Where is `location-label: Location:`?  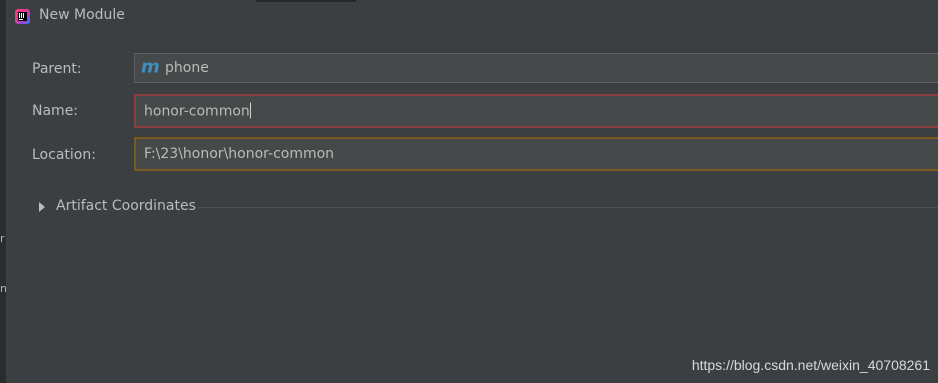
location-label: Location: is located at coordinates (64, 155).